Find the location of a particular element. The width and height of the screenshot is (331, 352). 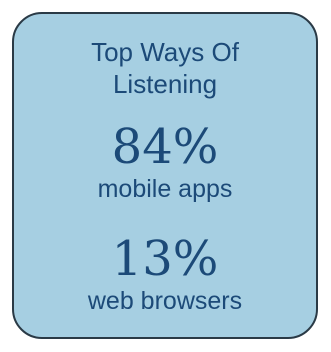

card-title-line-2: Listening is located at coordinates (165, 84).